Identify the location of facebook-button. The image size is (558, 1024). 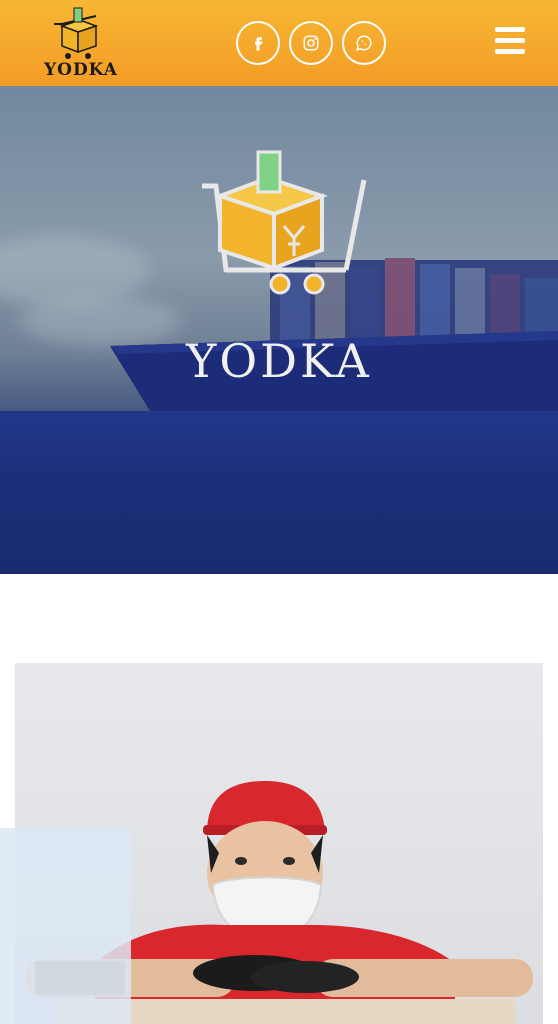
(258, 43).